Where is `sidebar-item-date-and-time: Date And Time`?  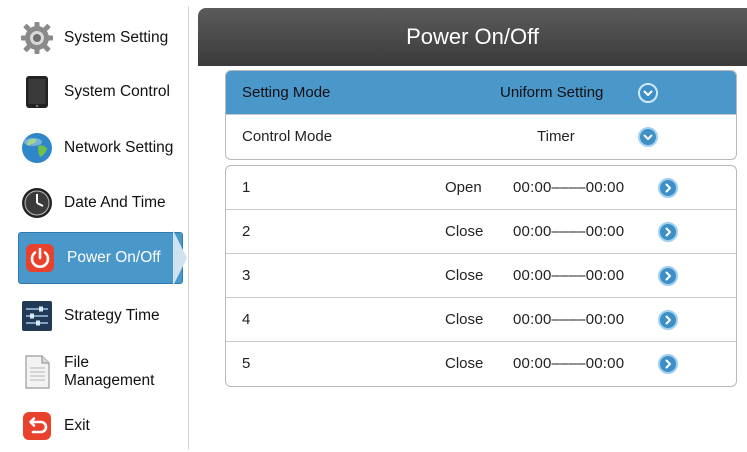
sidebar-item-date-and-time: Date And Time is located at coordinates (98, 203).